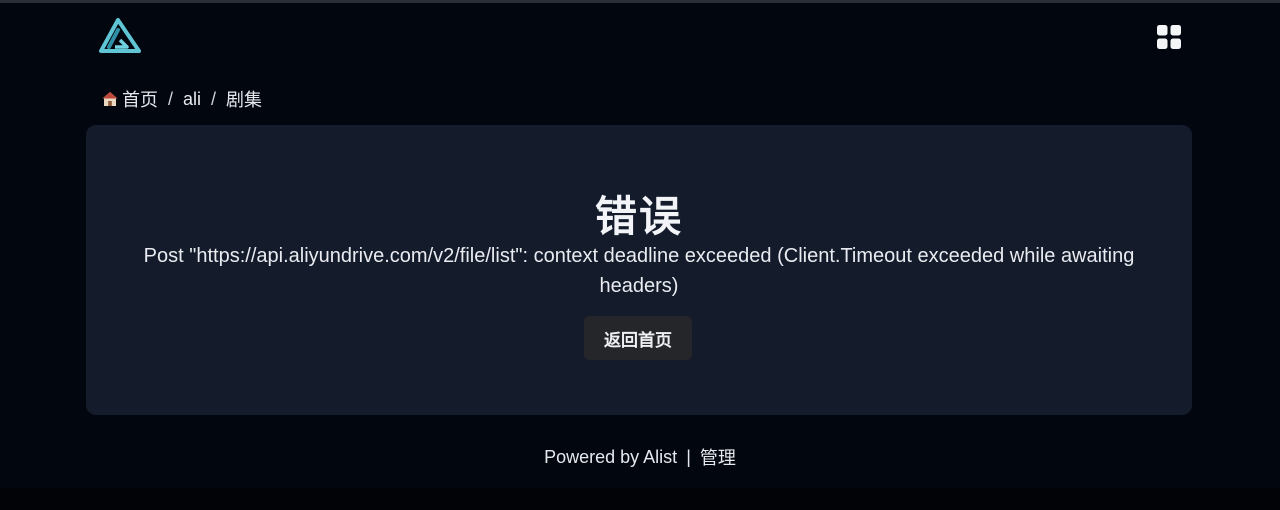 The width and height of the screenshot is (1280, 510). Describe the element at coordinates (611, 456) in the screenshot. I see `powered-by-text: Powered by Alist` at that location.